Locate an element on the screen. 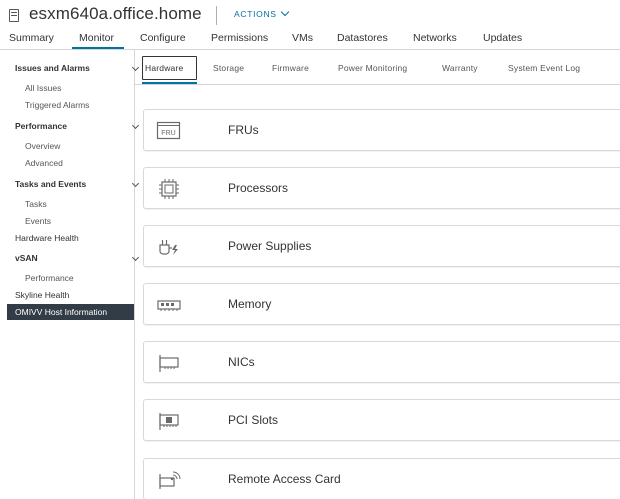  host-icon is located at coordinates (14, 15).